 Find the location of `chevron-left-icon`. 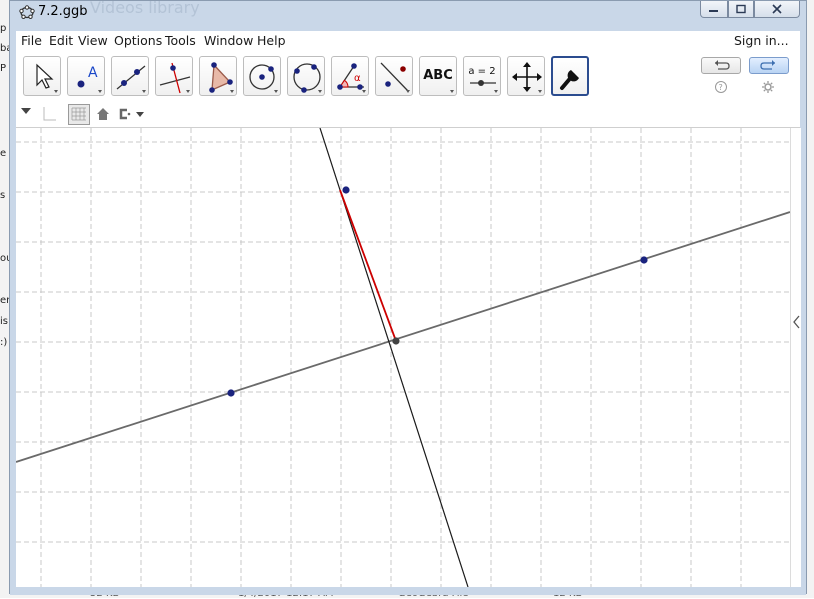

chevron-left-icon is located at coordinates (796, 322).